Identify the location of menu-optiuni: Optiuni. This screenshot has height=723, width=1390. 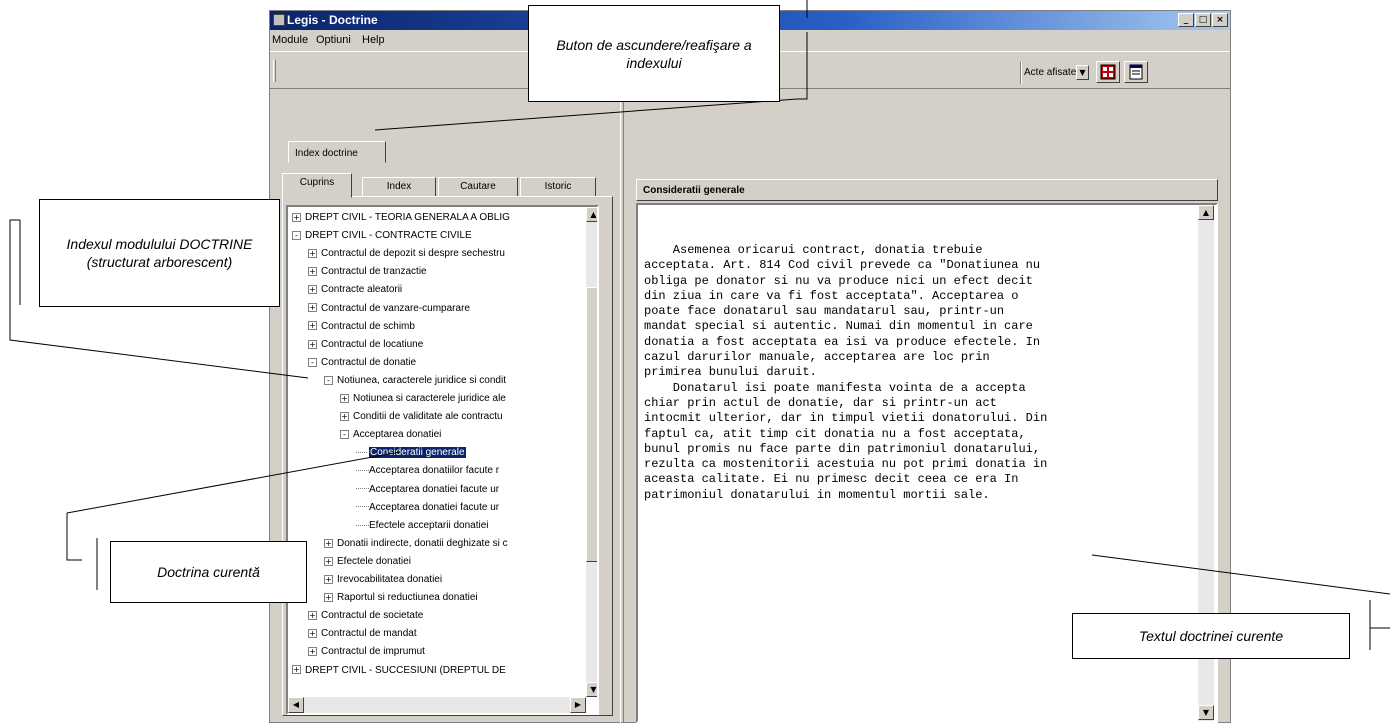
(333, 40).